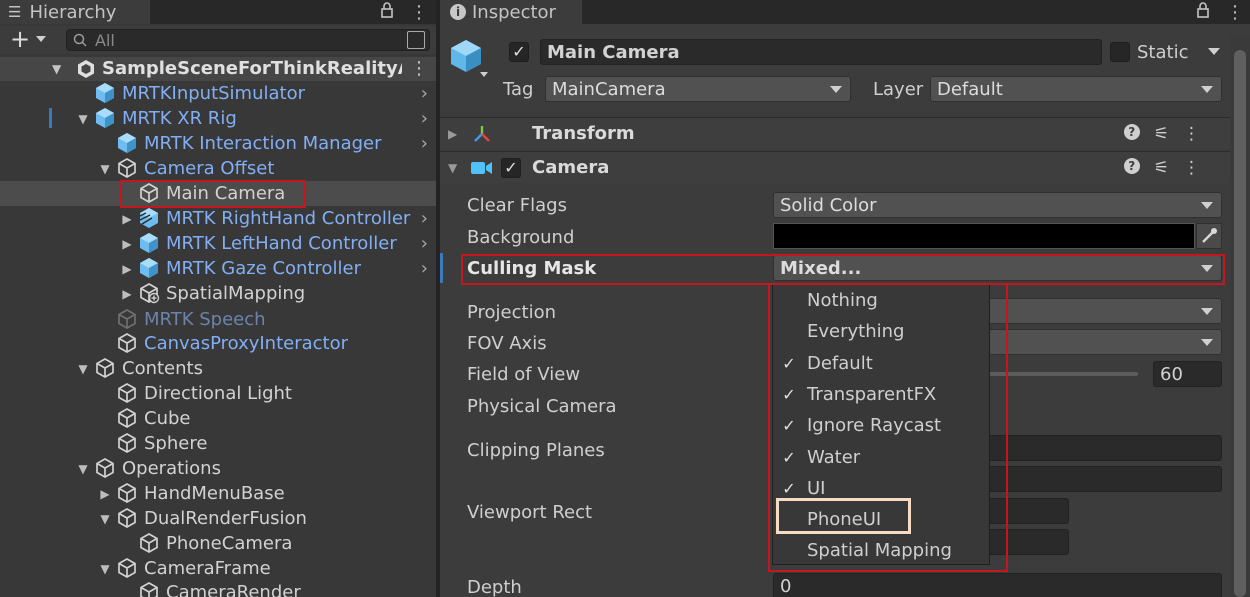 This screenshot has height=597, width=1250. Describe the element at coordinates (536, 450) in the screenshot. I see `clipping-planes-label: Clipping Planes` at that location.